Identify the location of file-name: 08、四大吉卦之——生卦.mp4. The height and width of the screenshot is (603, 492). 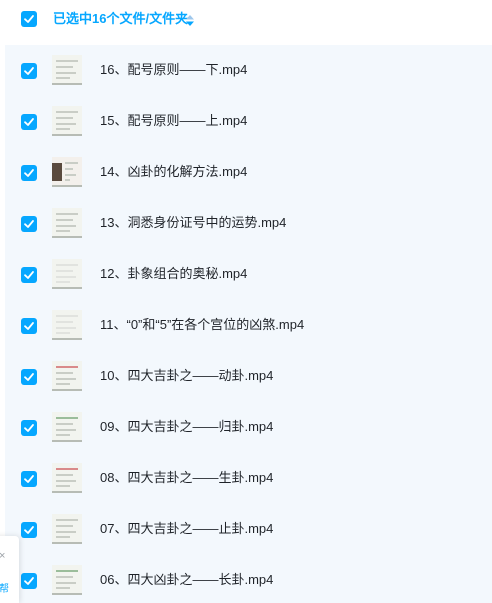
(186, 478).